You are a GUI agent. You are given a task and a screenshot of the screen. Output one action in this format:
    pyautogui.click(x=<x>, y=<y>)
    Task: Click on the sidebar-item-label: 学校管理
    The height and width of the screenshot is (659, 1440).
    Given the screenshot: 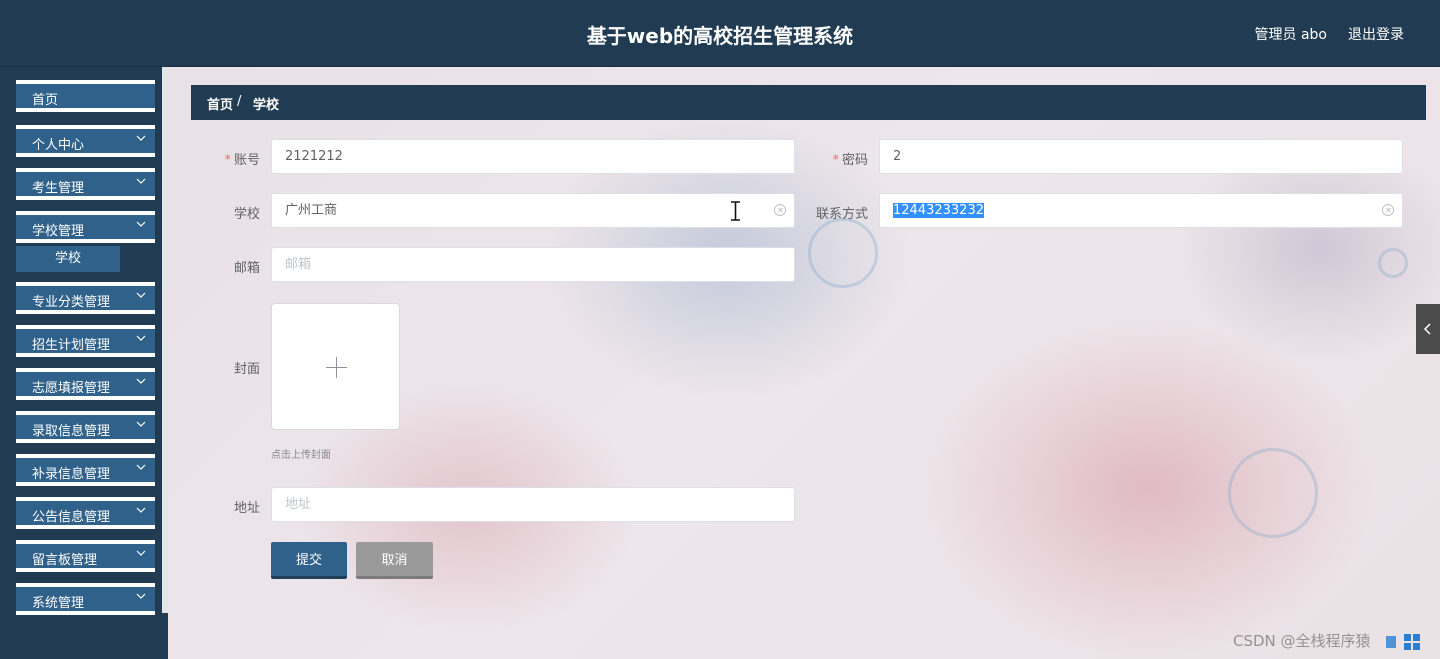 What is the action you would take?
    pyautogui.click(x=58, y=231)
    